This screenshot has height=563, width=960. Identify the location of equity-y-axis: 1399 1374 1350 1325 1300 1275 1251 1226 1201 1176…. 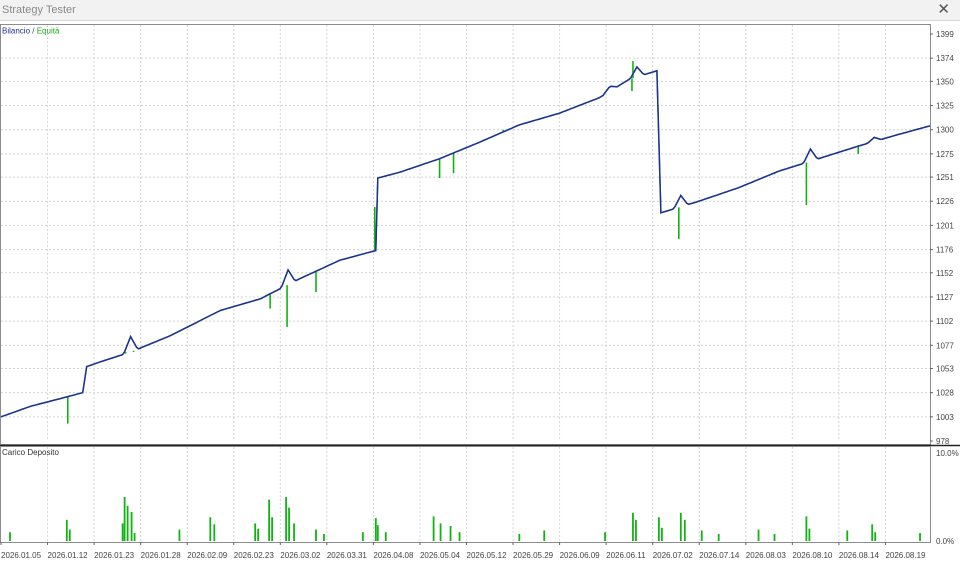
(942, 238).